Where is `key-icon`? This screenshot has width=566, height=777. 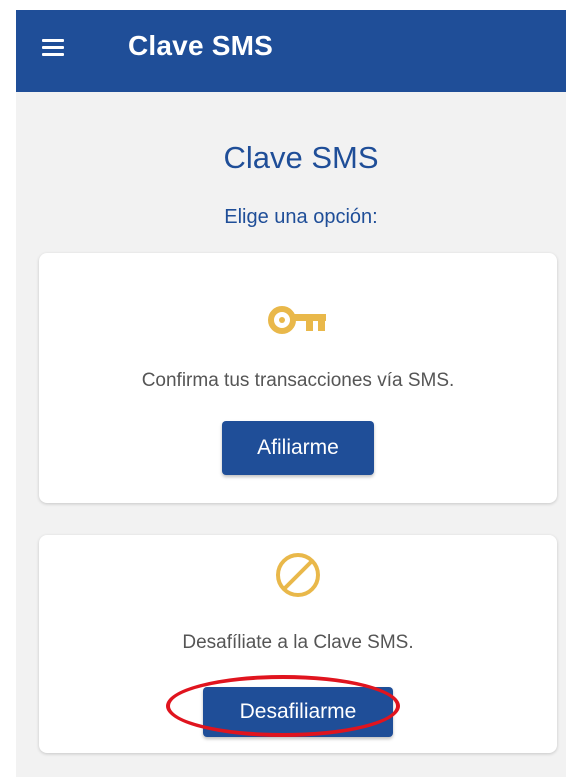
key-icon is located at coordinates (298, 320).